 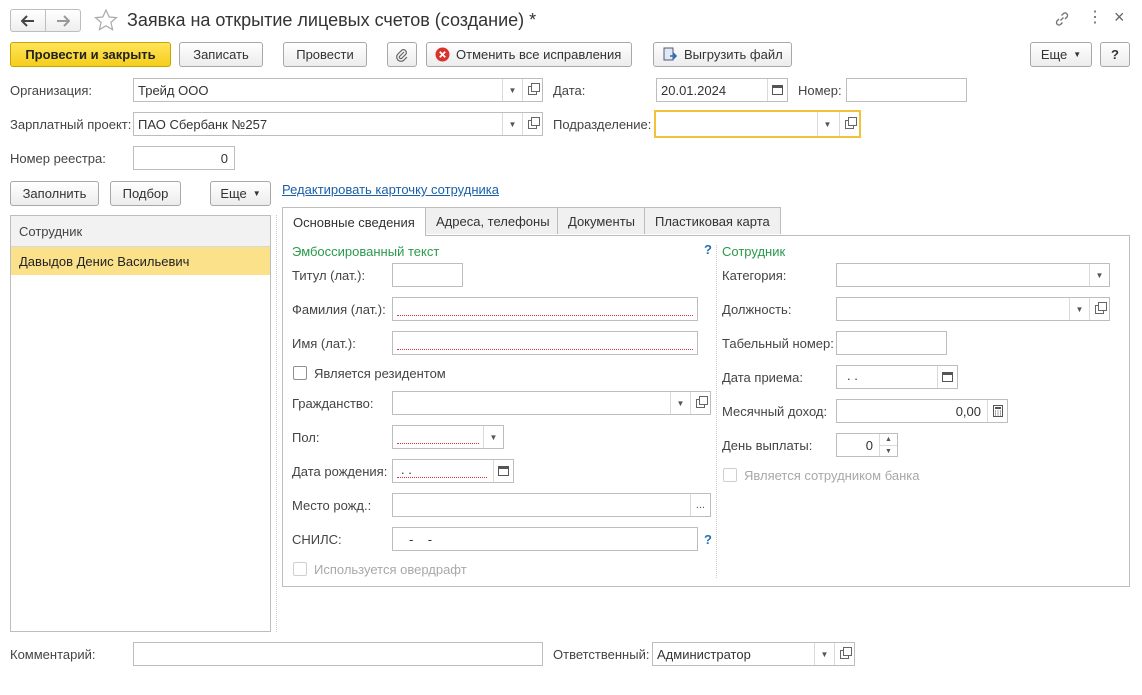 What do you see at coordinates (325, 54) in the screenshot?
I see `post-button: Провести` at bounding box center [325, 54].